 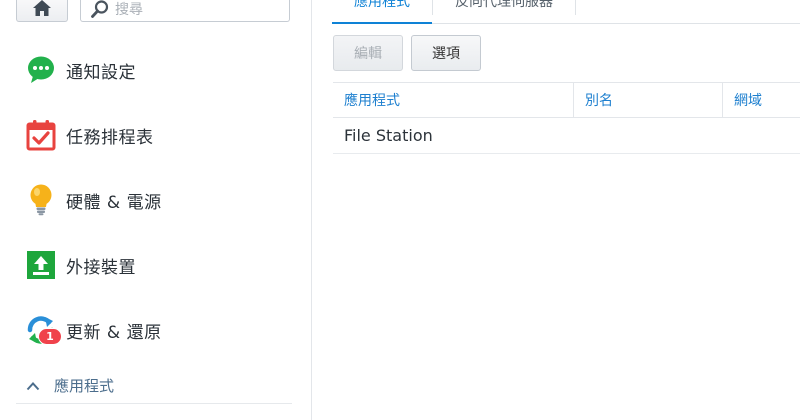 I want to click on sidebar-item-external-devices: 外接裝置, so click(x=155, y=265).